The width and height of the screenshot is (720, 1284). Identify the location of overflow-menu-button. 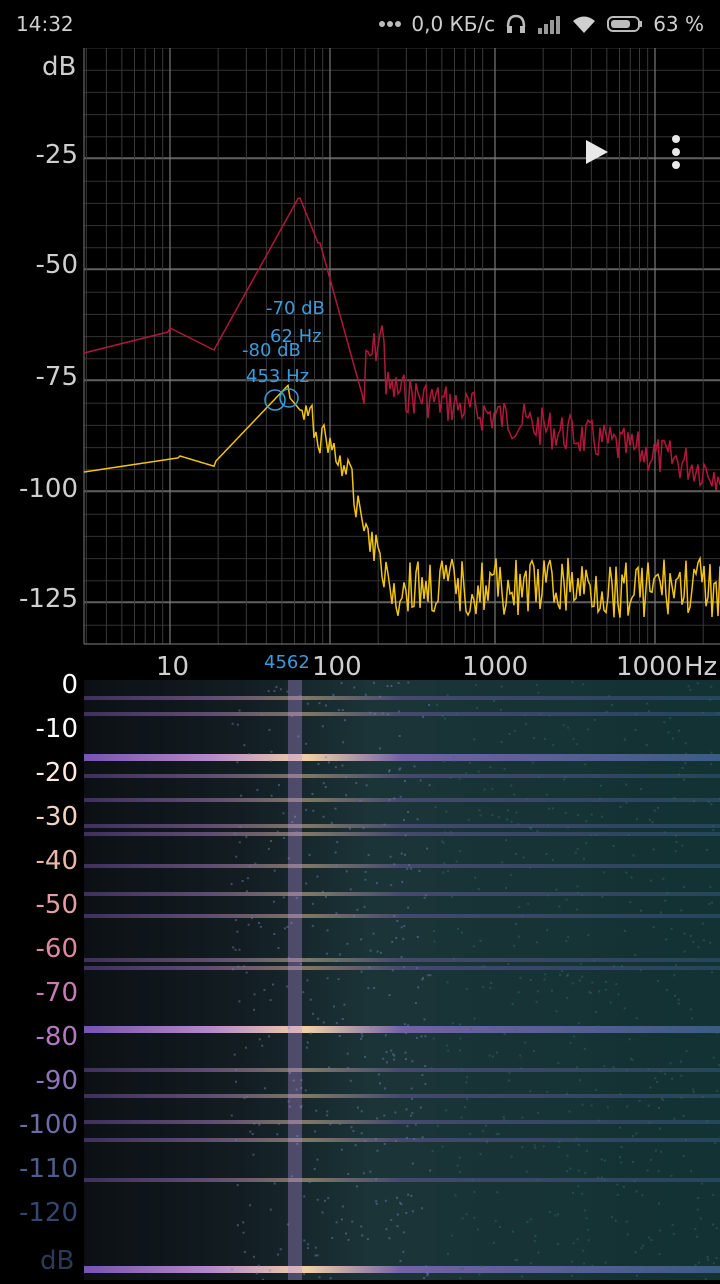
(676, 152).